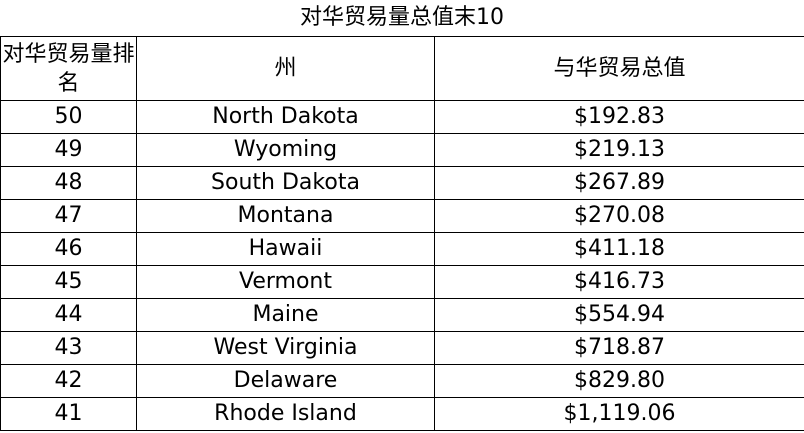  Describe the element at coordinates (619, 249) in the screenshot. I see `total-cell: $411.18` at that location.